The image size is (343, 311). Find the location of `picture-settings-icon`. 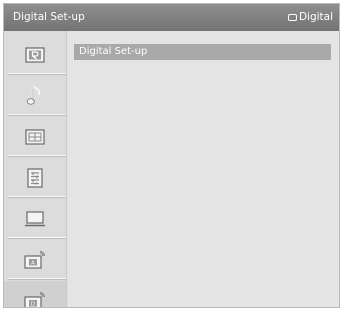

picture-settings-icon is located at coordinates (35, 54).